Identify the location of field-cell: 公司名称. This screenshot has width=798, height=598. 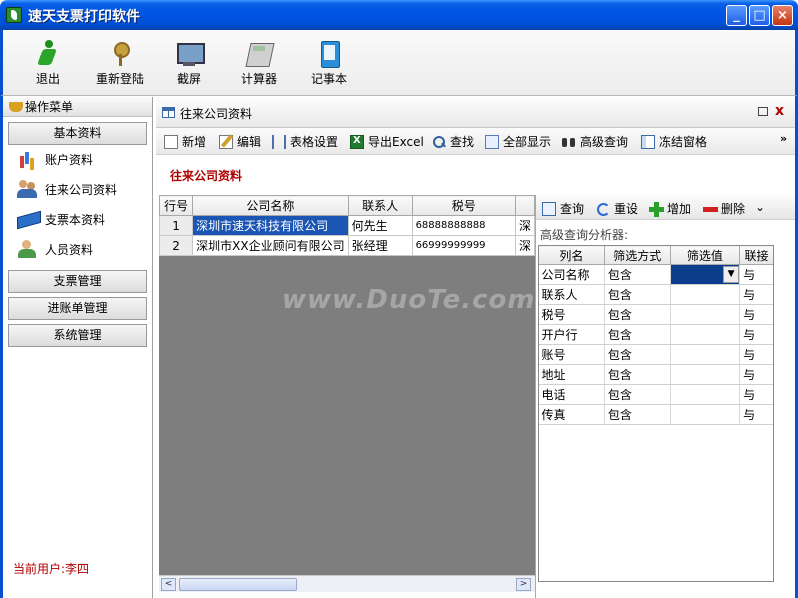
(571, 274).